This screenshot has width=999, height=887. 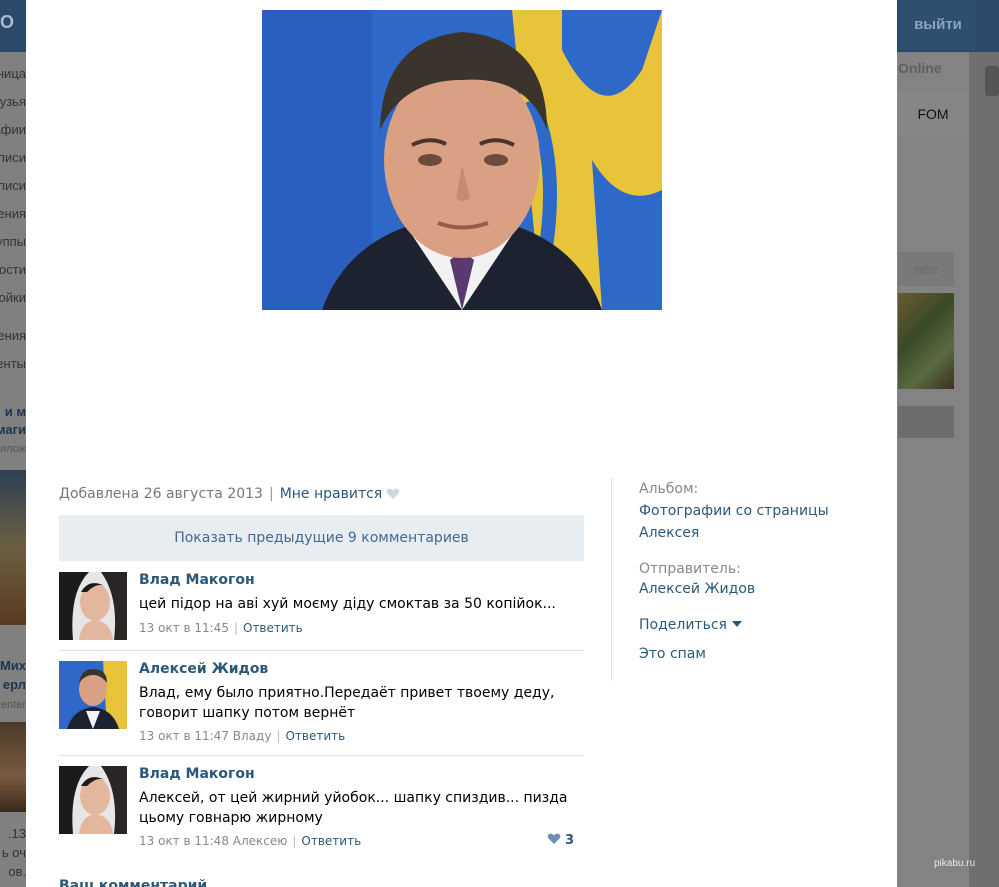 I want to click on watermark: pikabu.ru, so click(x=955, y=863).